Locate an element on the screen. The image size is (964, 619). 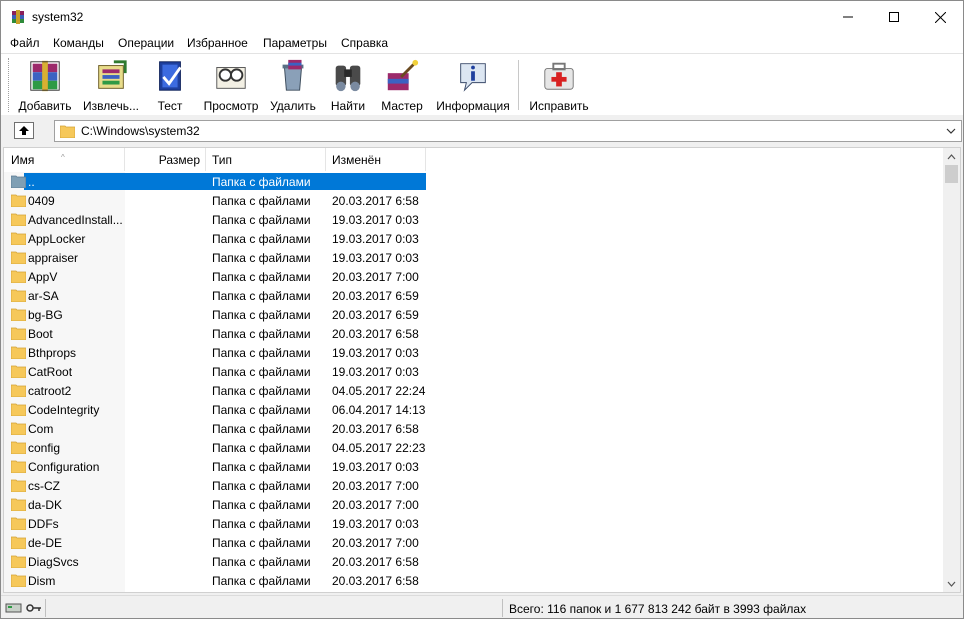
table-row: da-DK Папка с файлами 20.03.2017 7:00 is located at coordinates (476, 504).